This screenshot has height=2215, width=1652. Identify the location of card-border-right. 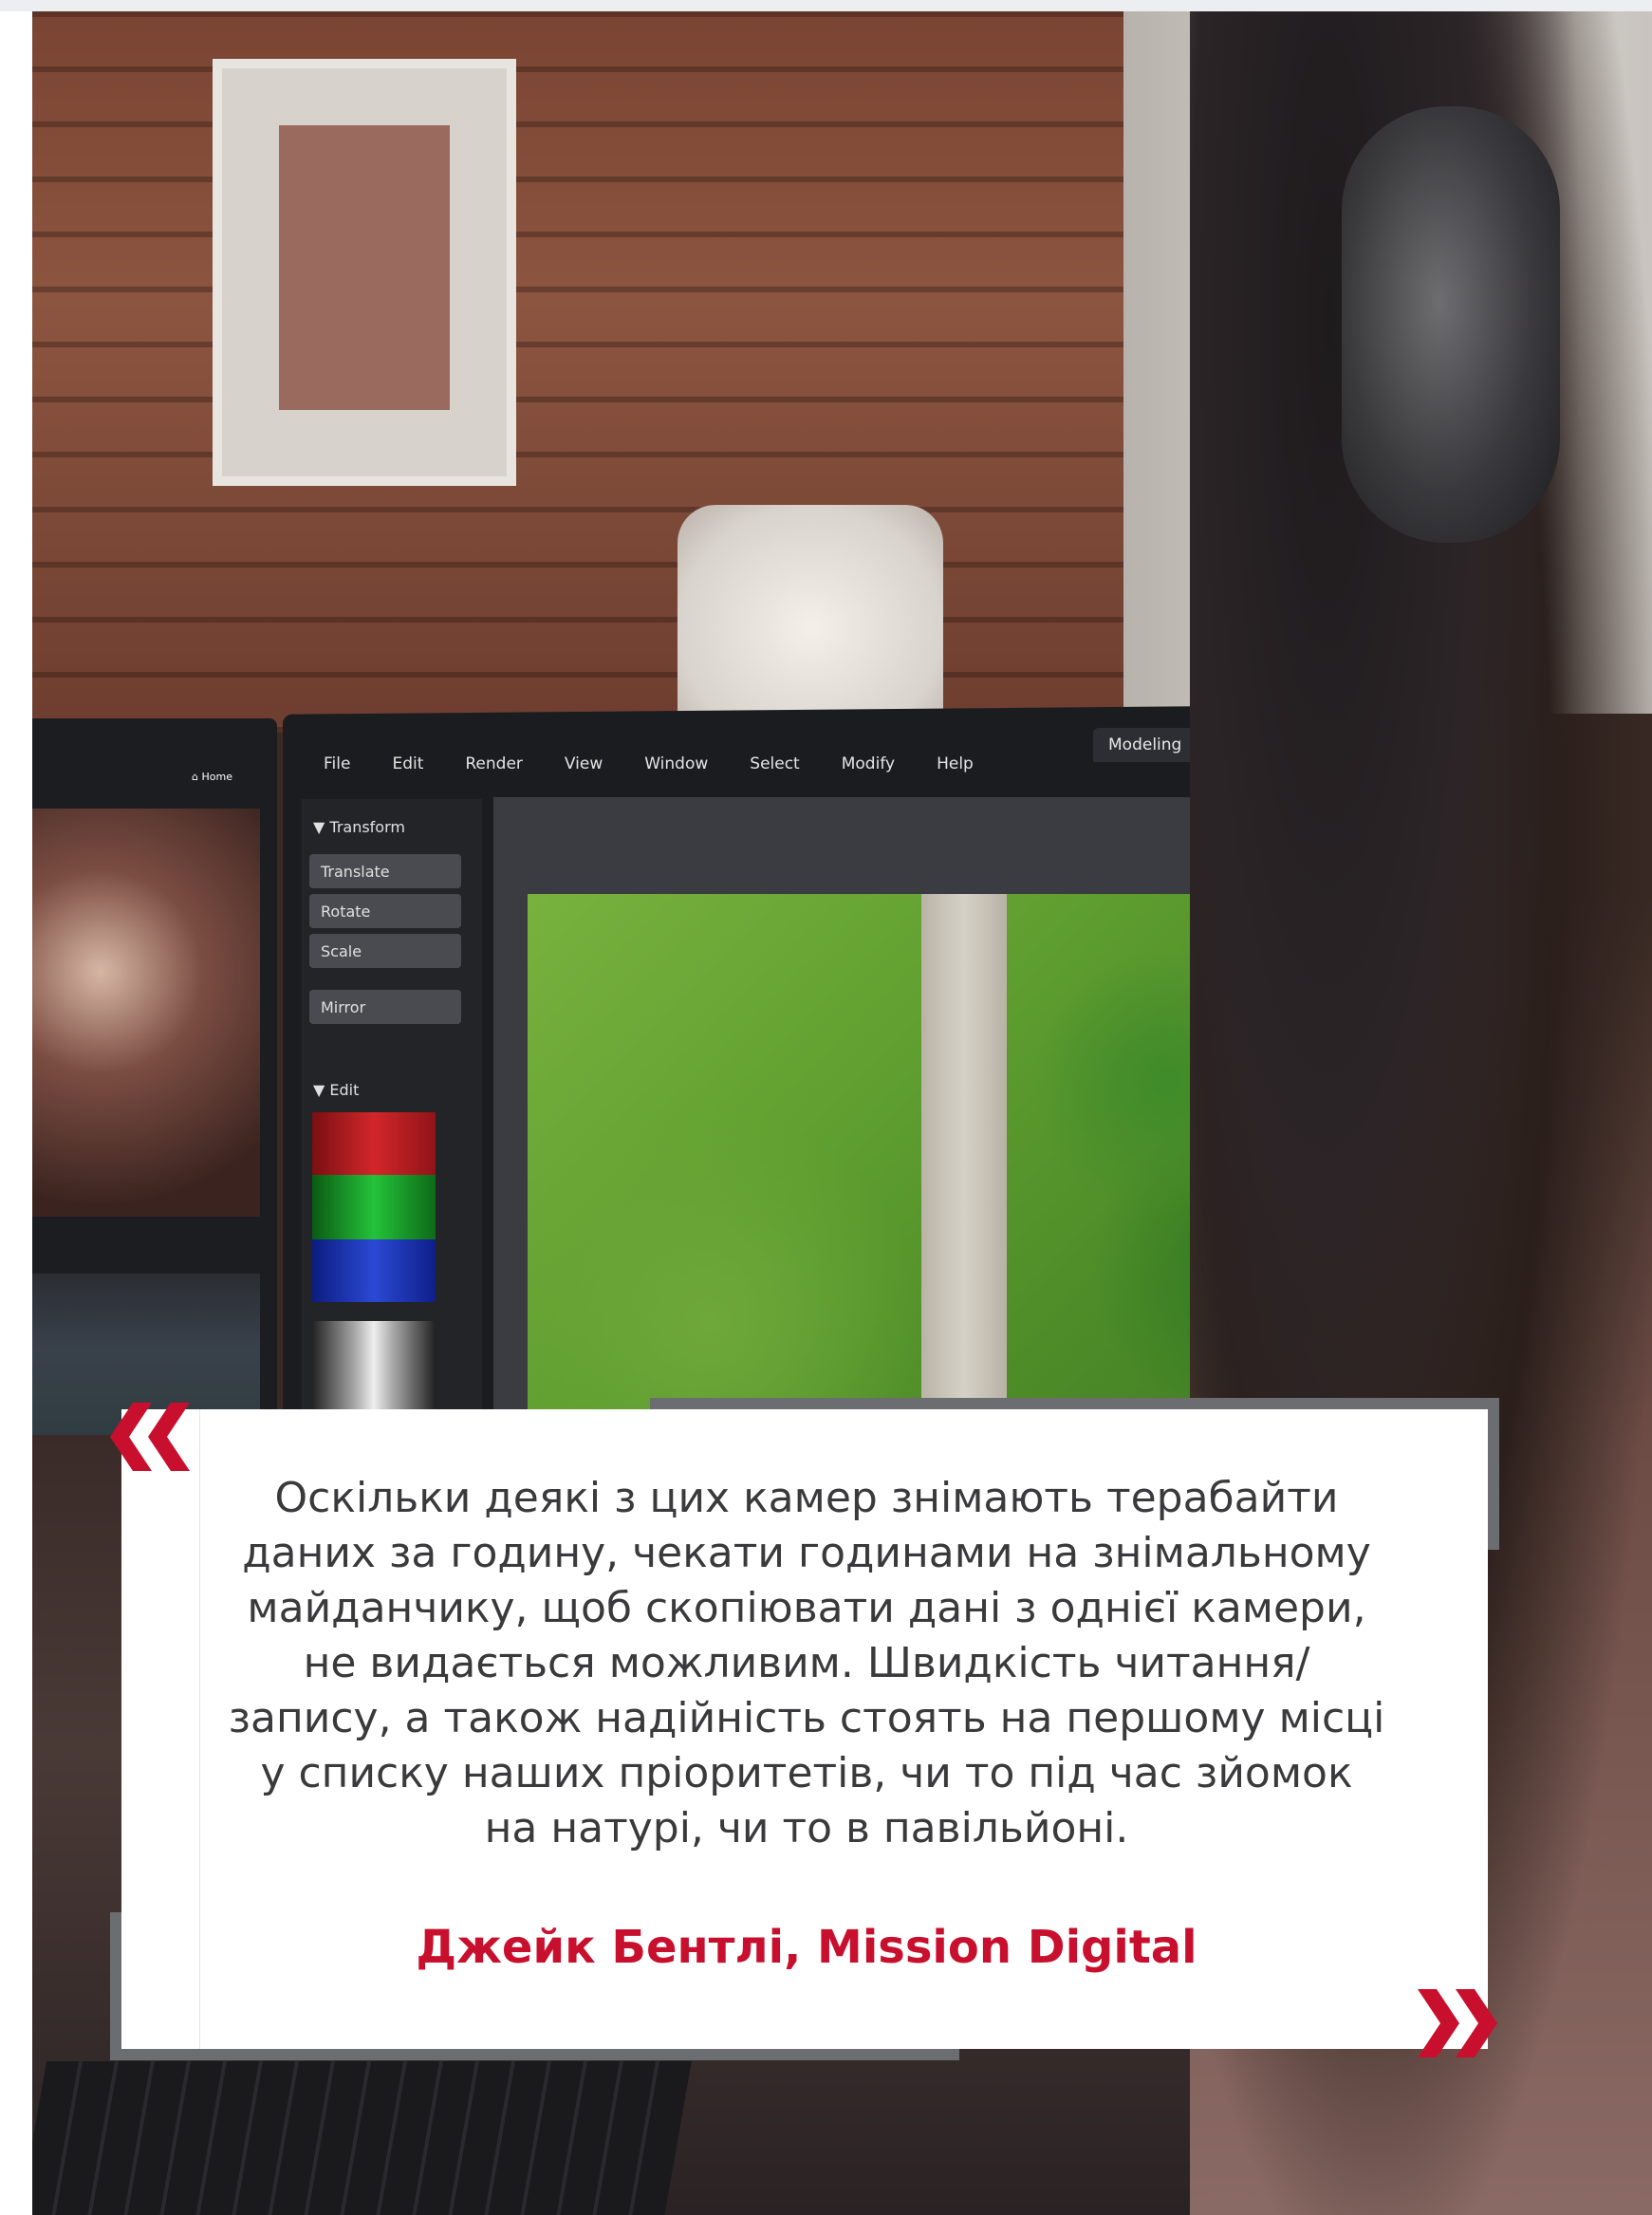
(1493, 1474).